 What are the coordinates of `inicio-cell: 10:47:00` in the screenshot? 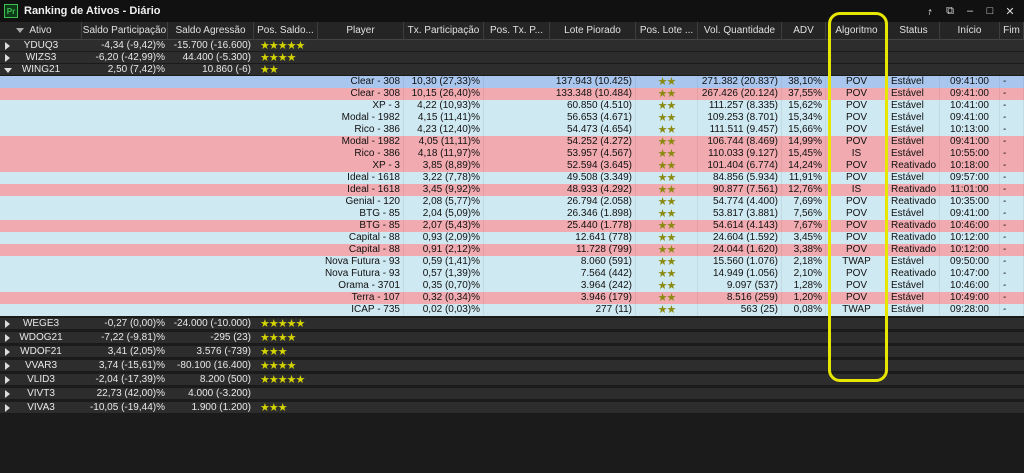 It's located at (970, 274).